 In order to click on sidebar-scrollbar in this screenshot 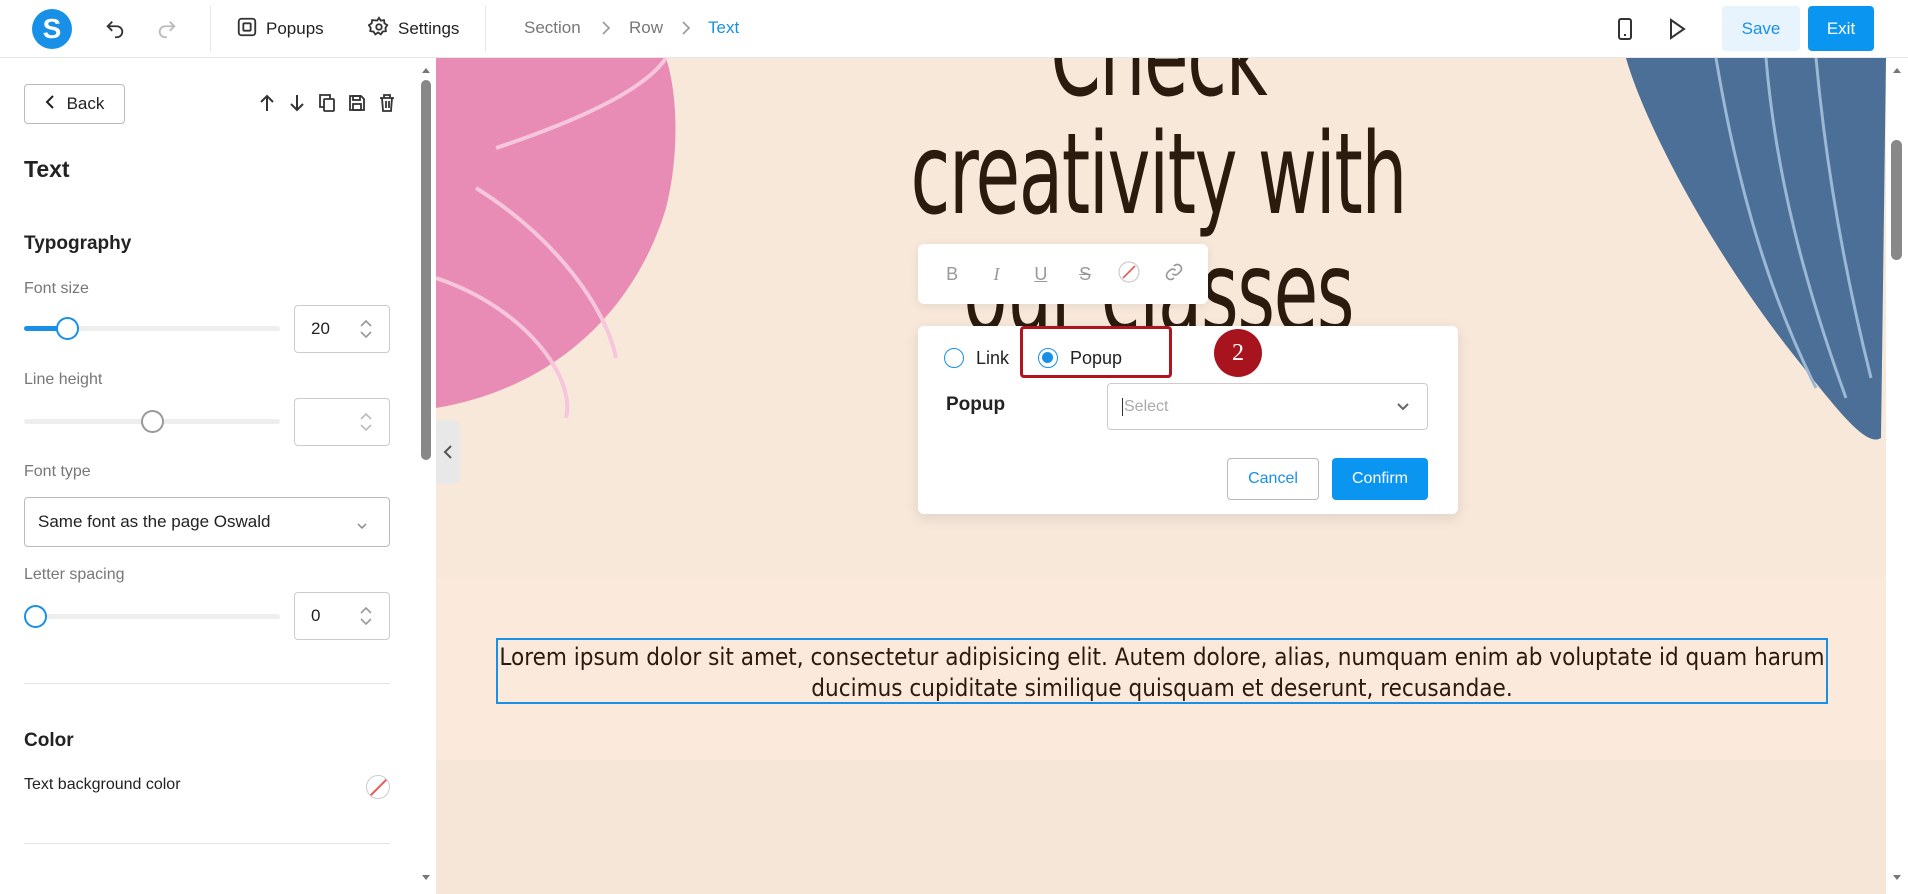, I will do `click(426, 476)`.